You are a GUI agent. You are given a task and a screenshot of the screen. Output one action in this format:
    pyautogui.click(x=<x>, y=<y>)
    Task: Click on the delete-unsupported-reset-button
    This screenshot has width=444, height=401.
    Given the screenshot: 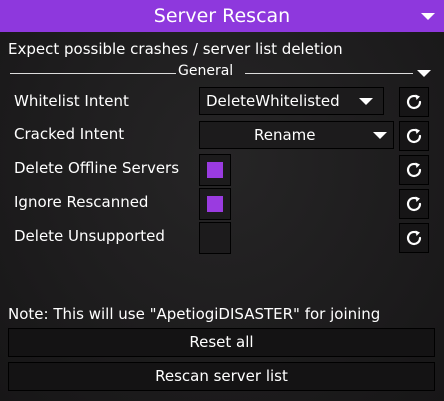 What is the action you would take?
    pyautogui.click(x=414, y=238)
    